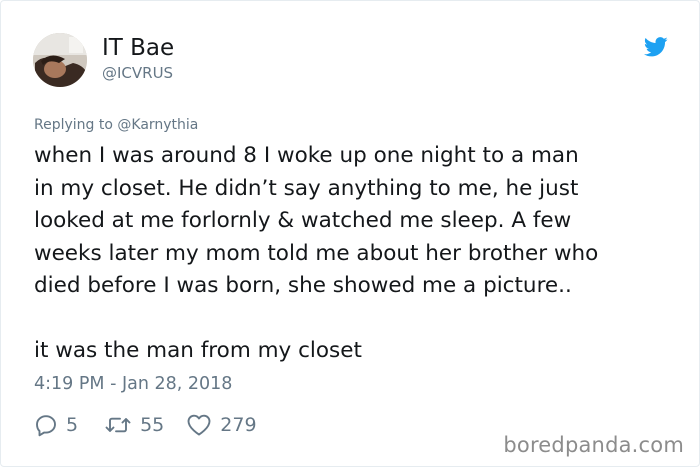 Image resolution: width=700 pixels, height=467 pixels. I want to click on like-button: 279, so click(221, 425).